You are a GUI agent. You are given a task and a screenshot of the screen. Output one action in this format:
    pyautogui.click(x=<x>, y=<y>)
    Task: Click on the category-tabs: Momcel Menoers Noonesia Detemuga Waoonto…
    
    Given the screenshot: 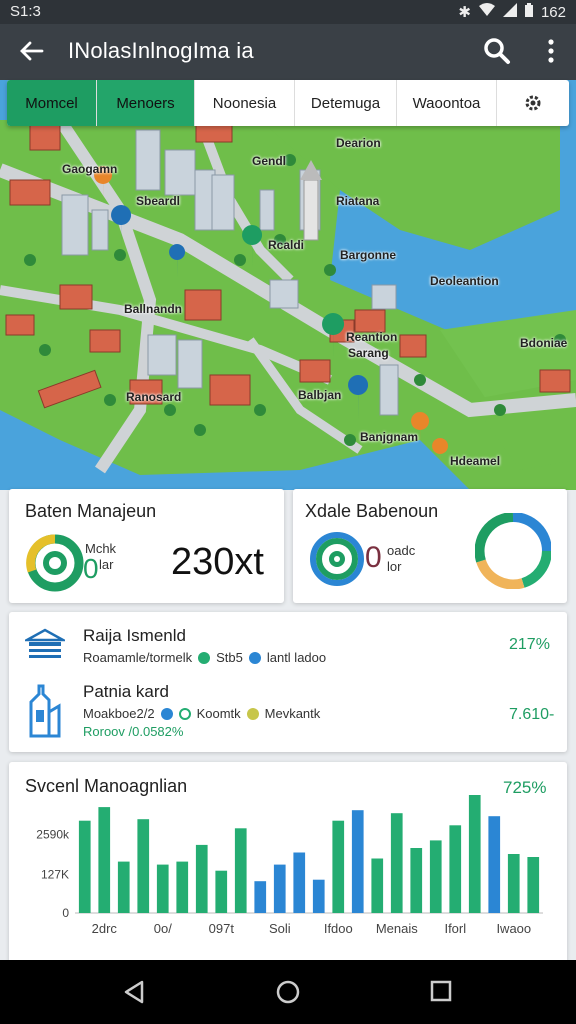 What is the action you would take?
    pyautogui.click(x=288, y=103)
    